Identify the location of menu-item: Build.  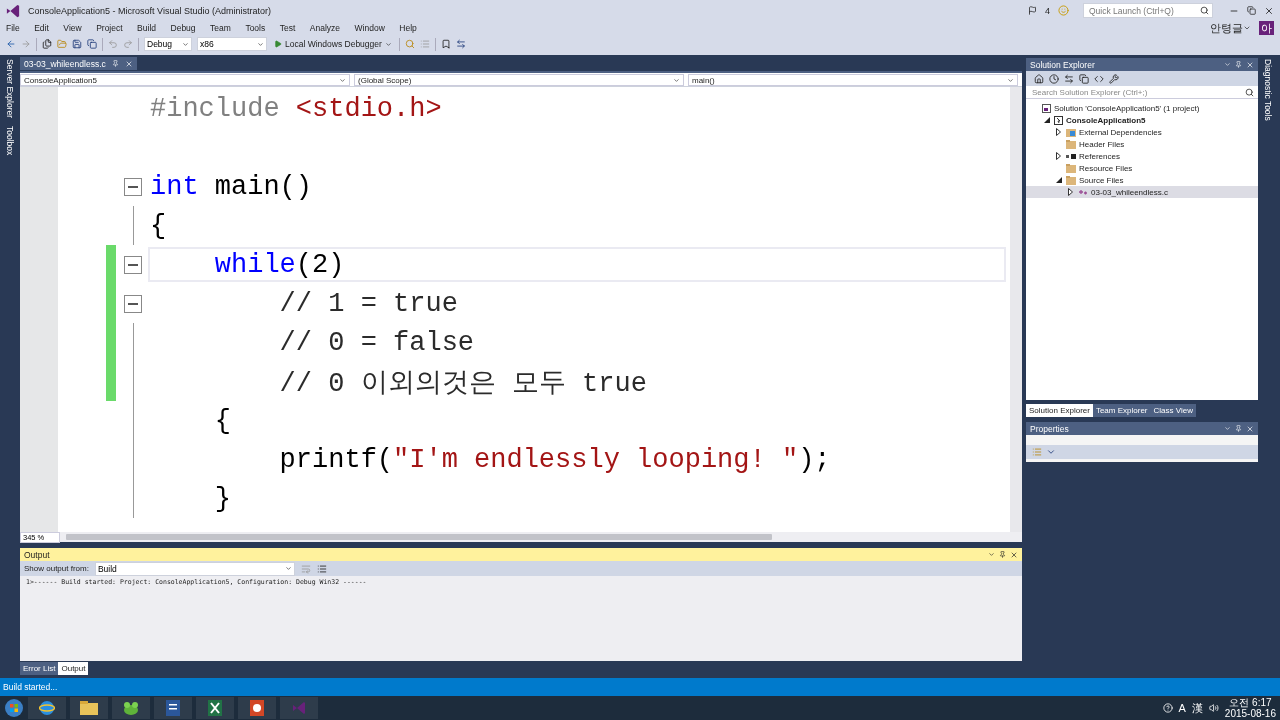
(146, 28).